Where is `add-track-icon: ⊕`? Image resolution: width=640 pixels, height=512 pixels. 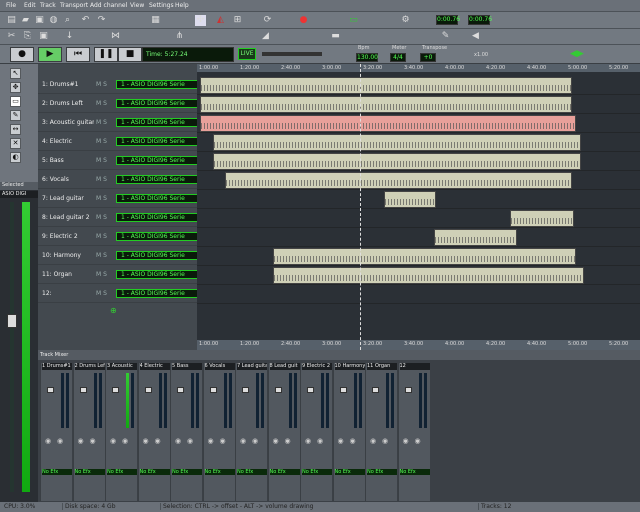
add-track-icon: ⊕ is located at coordinates (113, 310).